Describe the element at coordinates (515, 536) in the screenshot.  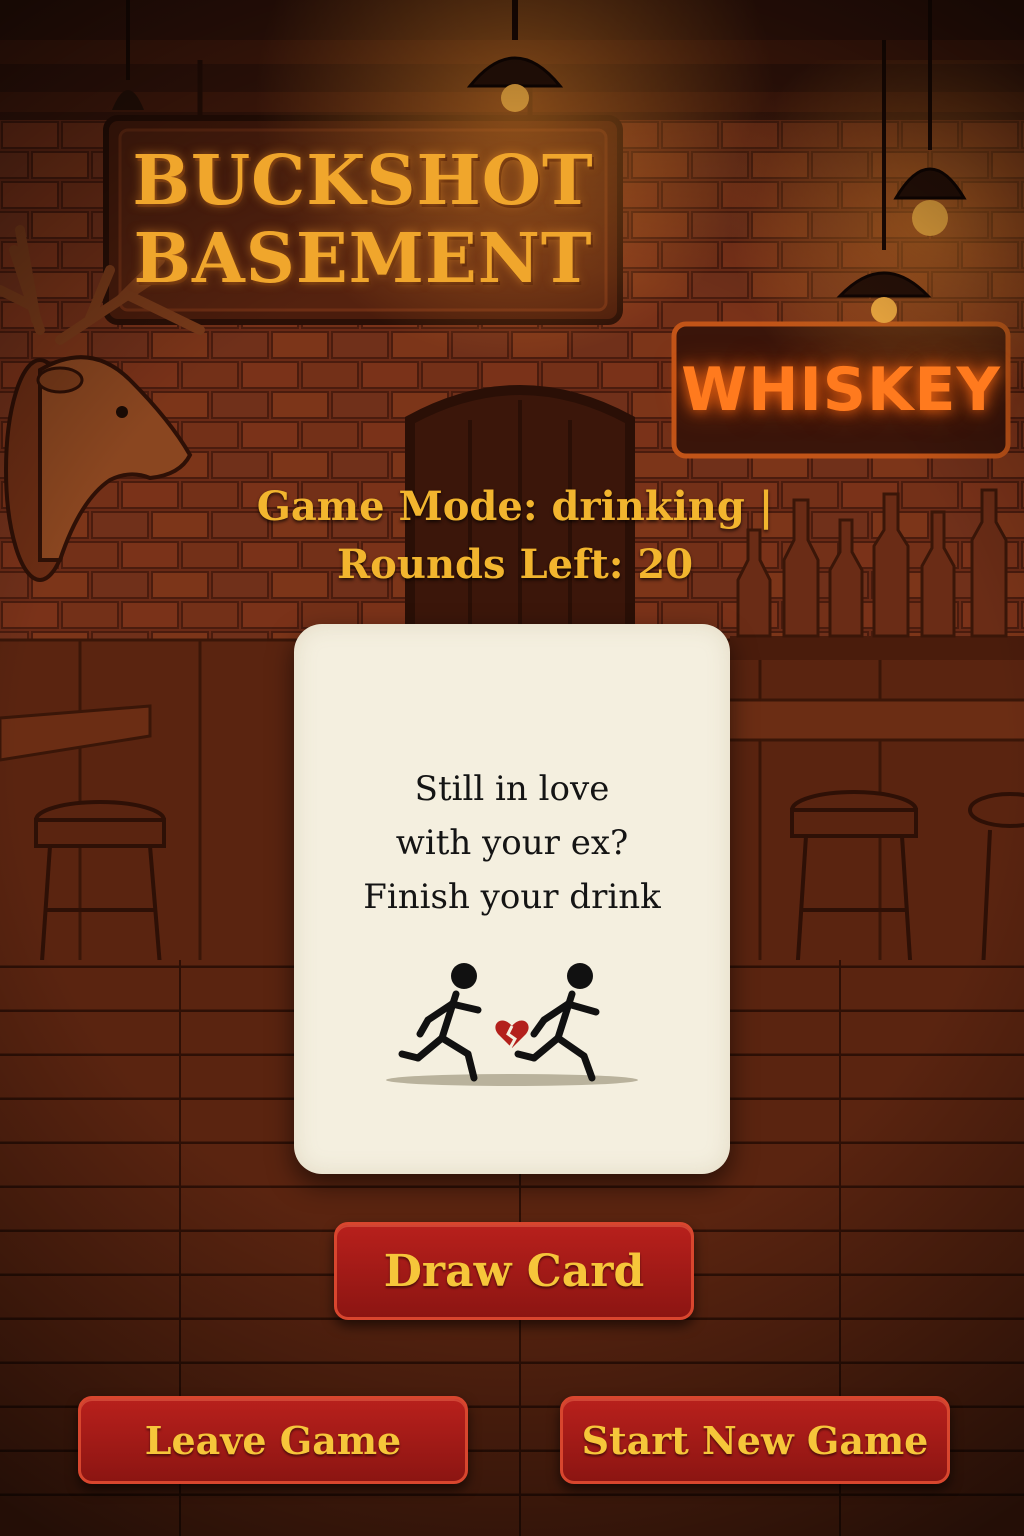
I see `game-status: Game Mode: drinking | Rounds Left: 20` at that location.